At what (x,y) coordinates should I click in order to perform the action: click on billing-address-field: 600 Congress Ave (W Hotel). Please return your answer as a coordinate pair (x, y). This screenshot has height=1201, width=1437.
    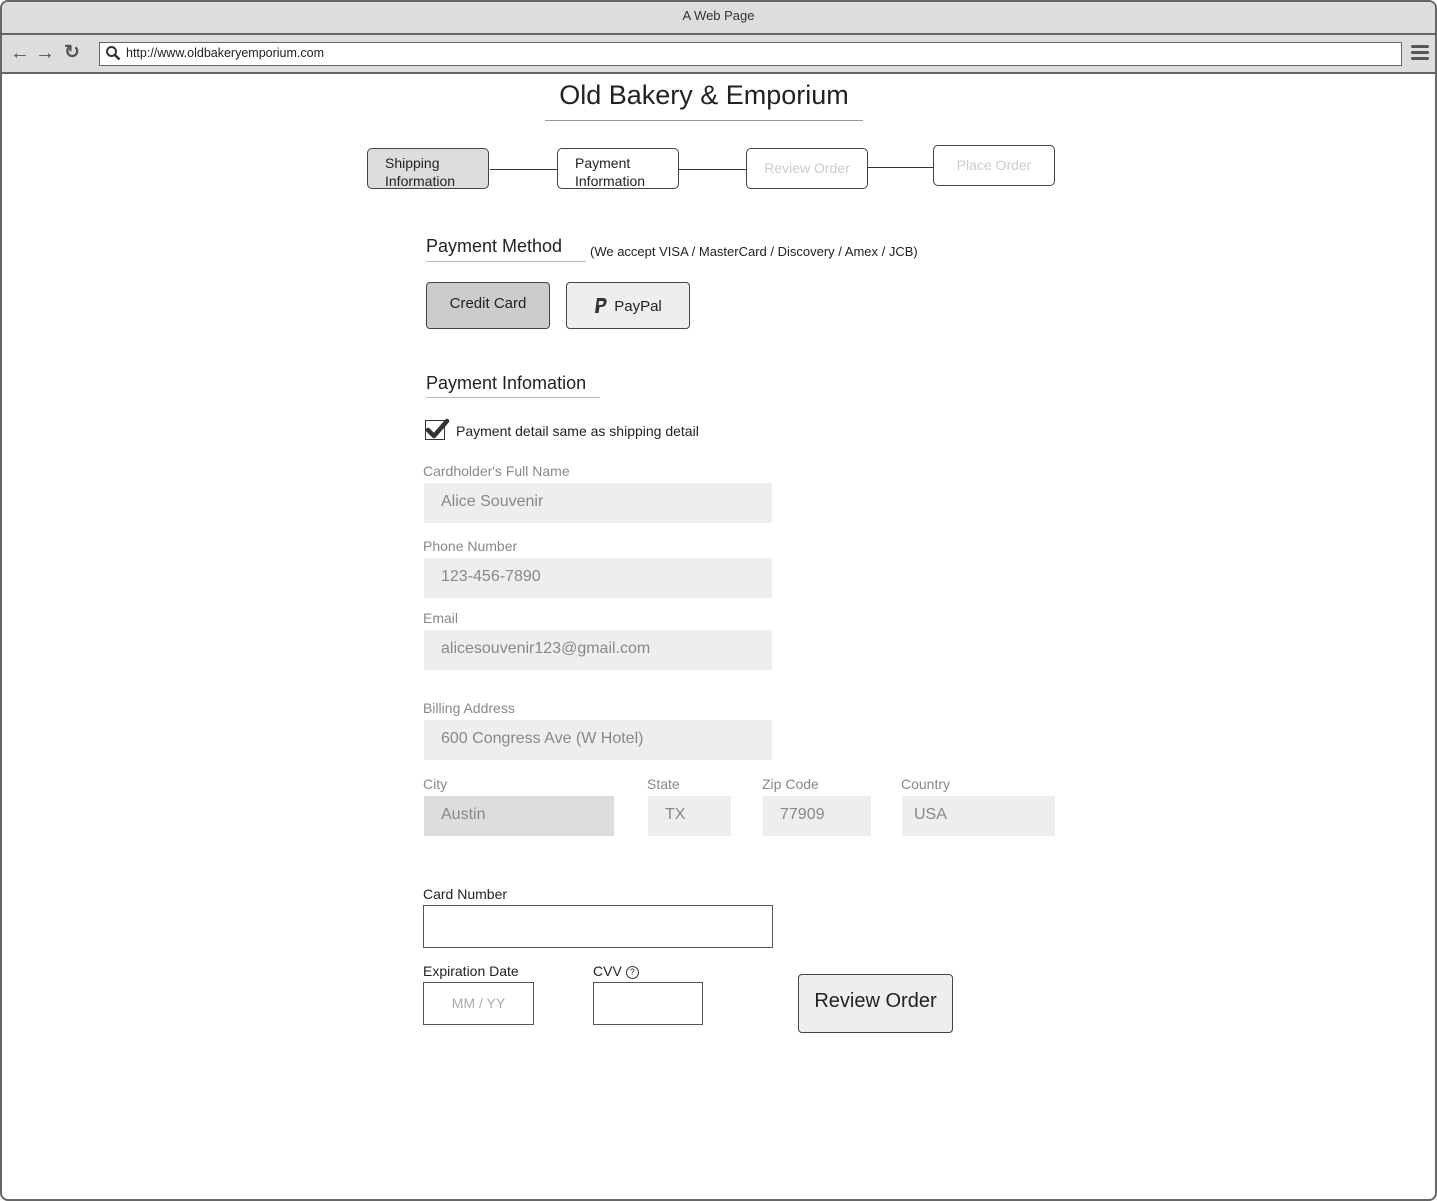
    Looking at the image, I should click on (598, 740).